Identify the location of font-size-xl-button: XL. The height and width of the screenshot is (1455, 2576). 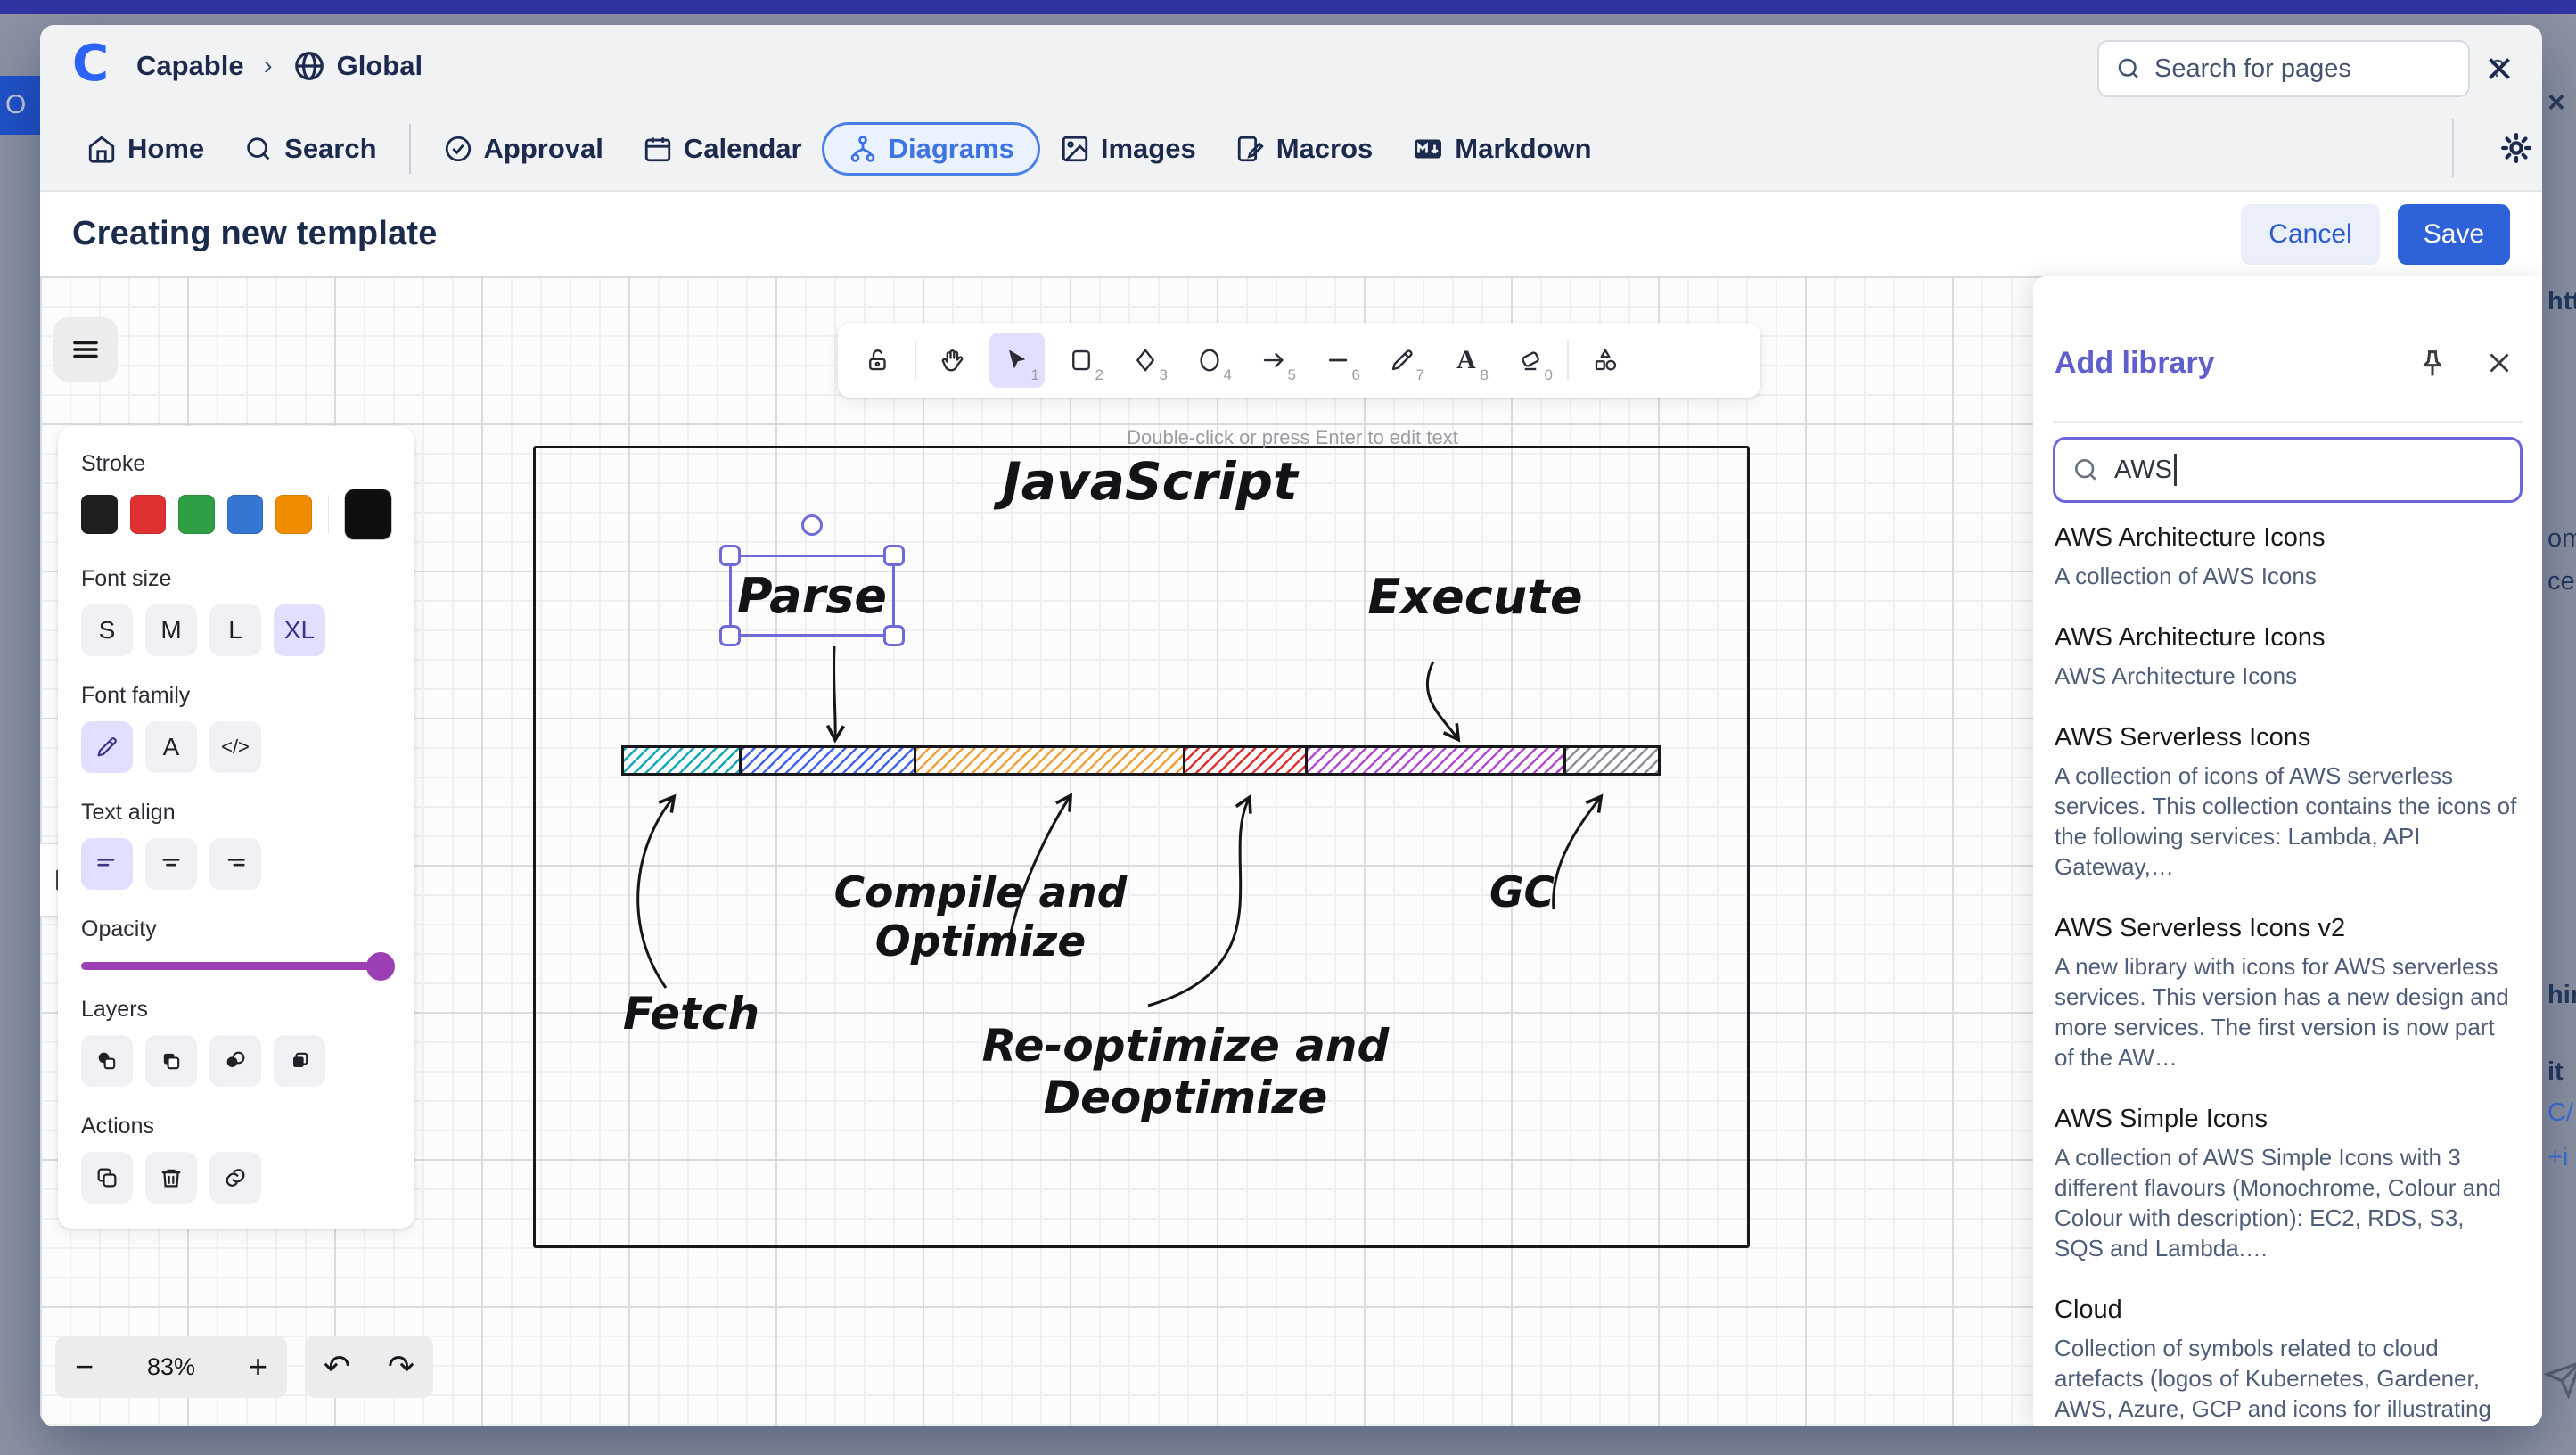
(299, 630).